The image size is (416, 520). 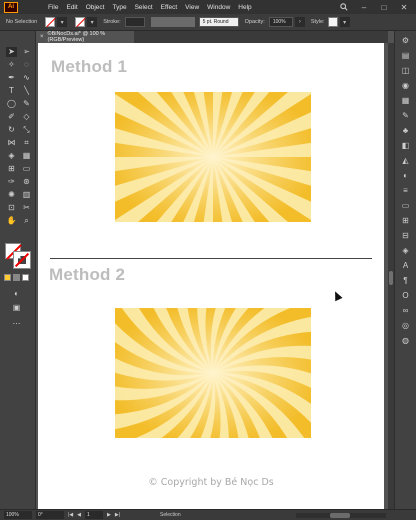 I want to click on symbols-panel-icon: ♣, so click(x=406, y=131).